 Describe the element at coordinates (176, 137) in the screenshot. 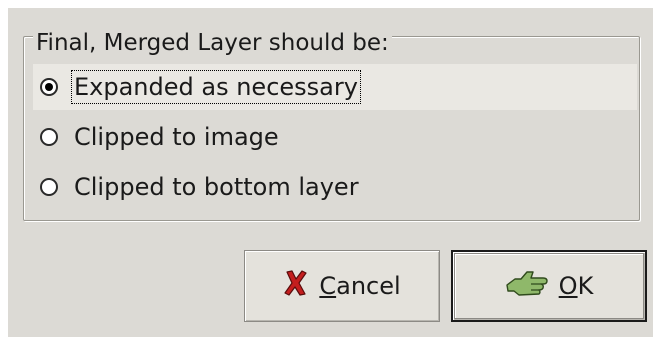

I see `radio-label: Clipped to image` at that location.